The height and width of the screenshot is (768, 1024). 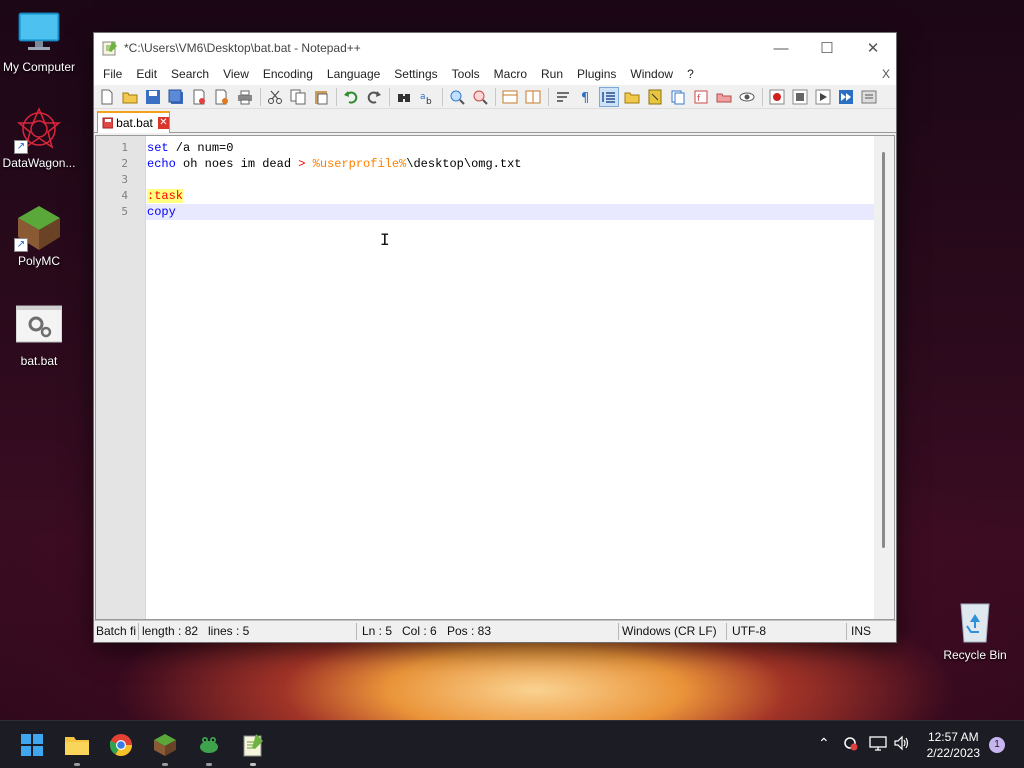 What do you see at coordinates (374, 97) in the screenshot?
I see `redo-icon` at bounding box center [374, 97].